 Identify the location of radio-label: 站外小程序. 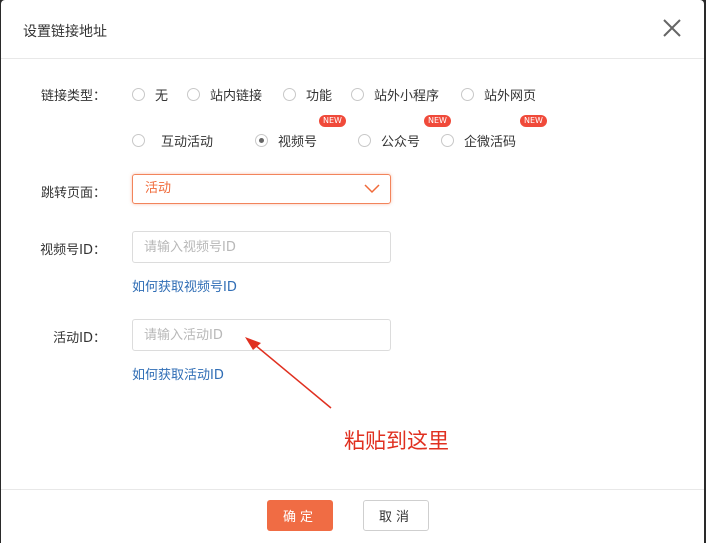
(407, 96).